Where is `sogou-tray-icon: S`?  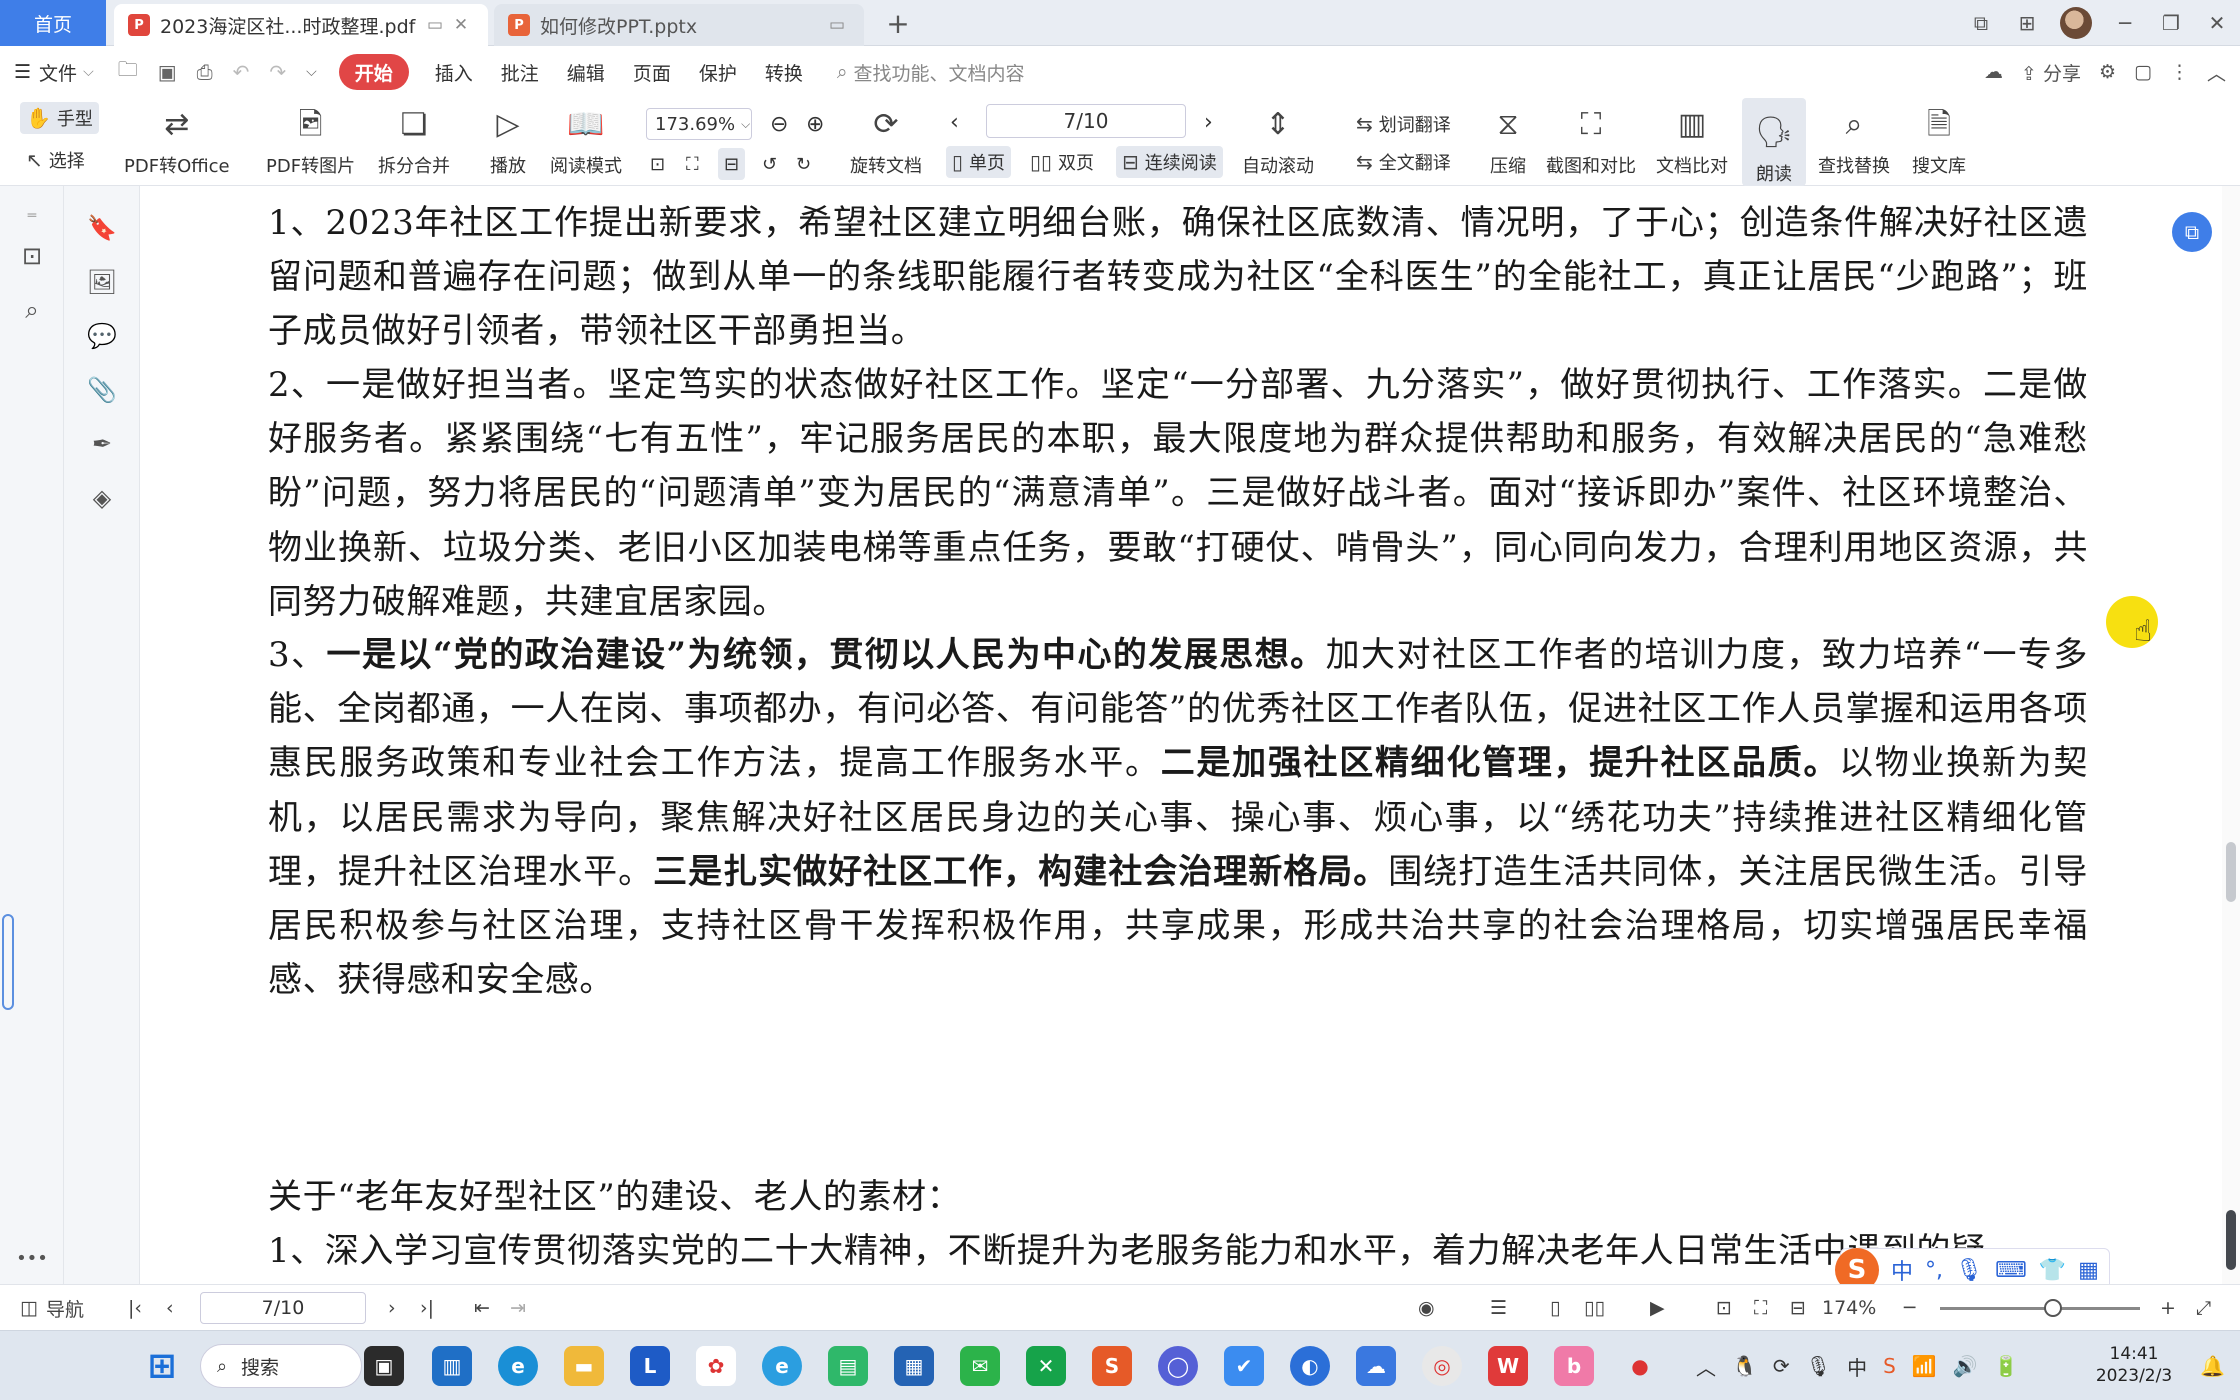 sogou-tray-icon: S is located at coordinates (1889, 1366).